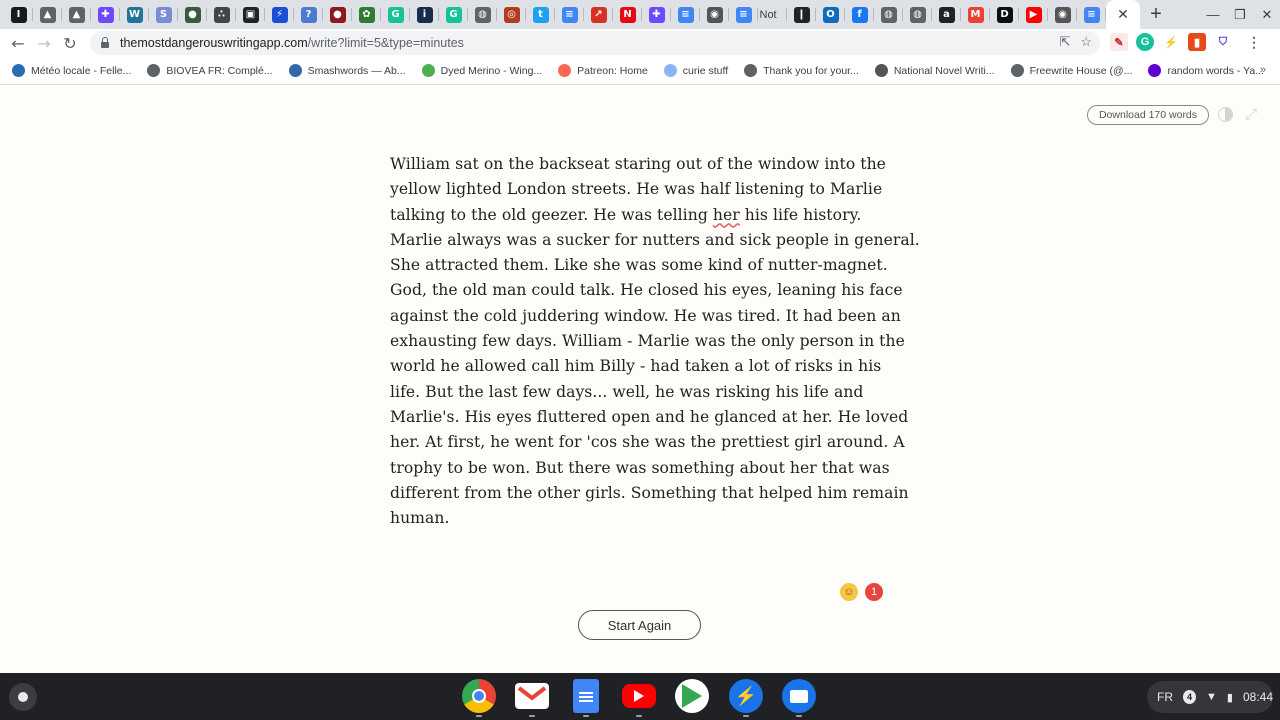  What do you see at coordinates (692, 696) in the screenshot?
I see `play-store-icon` at bounding box center [692, 696].